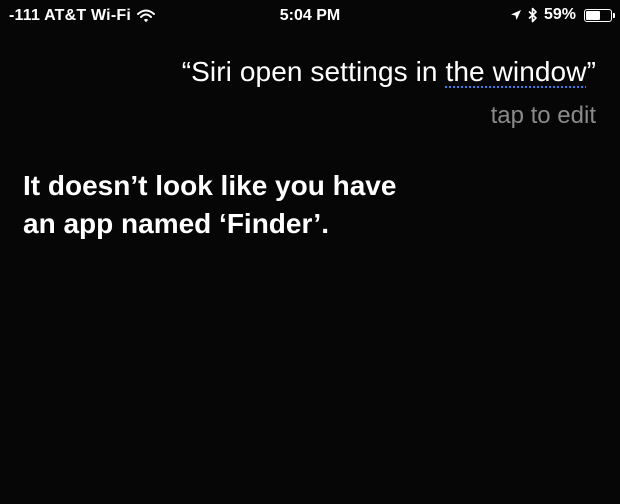 This screenshot has width=620, height=504. What do you see at coordinates (318, 71) in the screenshot?
I see `query-text: Siri open settings in` at bounding box center [318, 71].